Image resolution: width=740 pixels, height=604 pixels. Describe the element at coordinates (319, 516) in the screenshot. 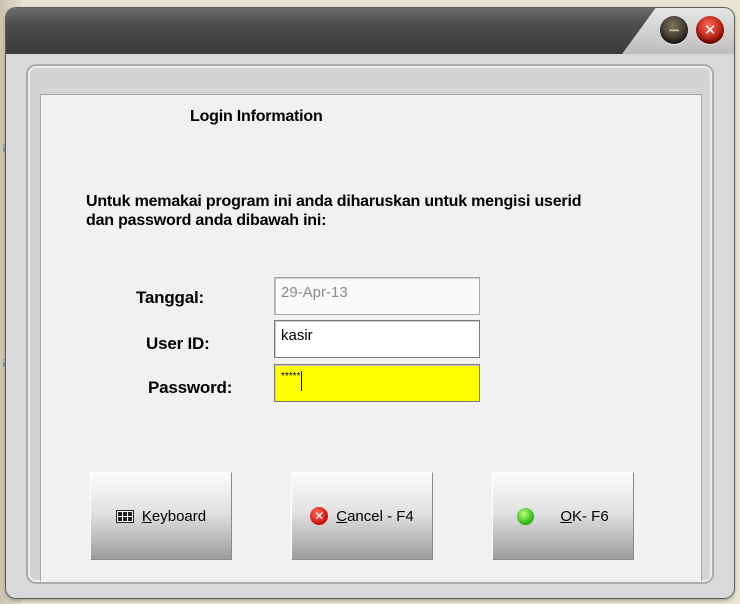

I see `cancel-icon: ✕` at that location.